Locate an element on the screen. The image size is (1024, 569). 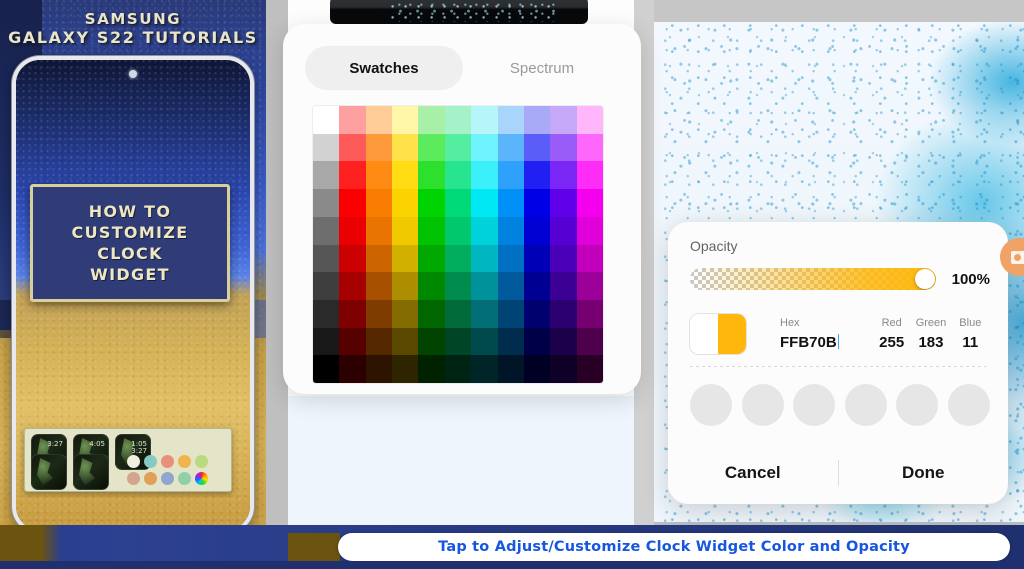
widget-color-dots is located at coordinates (177, 472).